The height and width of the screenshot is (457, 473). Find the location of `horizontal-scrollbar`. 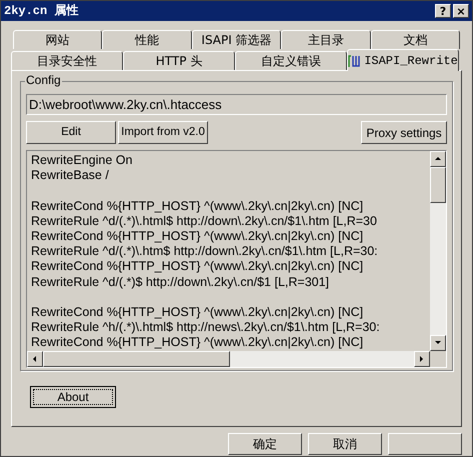

horizontal-scrollbar is located at coordinates (228, 359).